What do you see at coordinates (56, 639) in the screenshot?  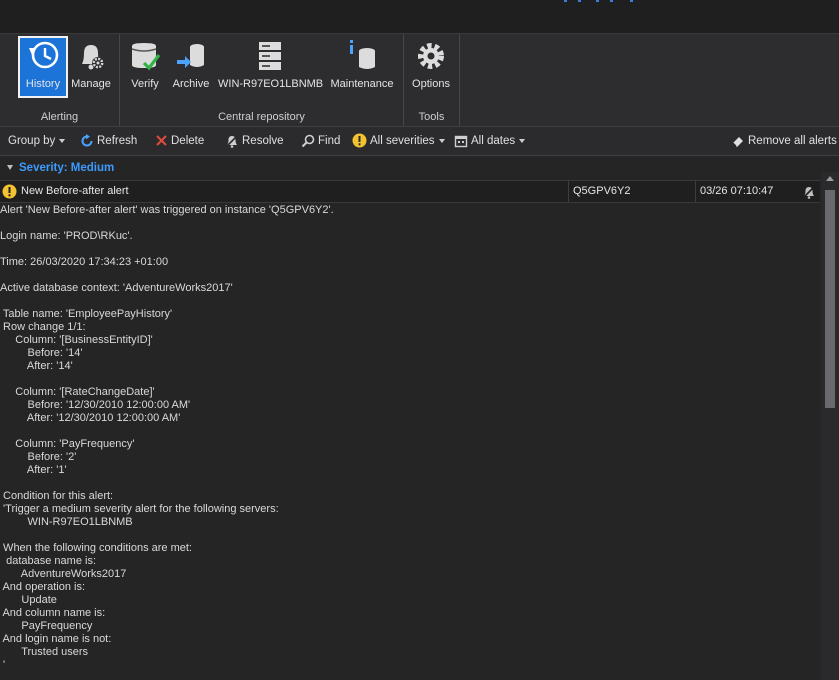 I see `detail-line: And login name is not:` at bounding box center [56, 639].